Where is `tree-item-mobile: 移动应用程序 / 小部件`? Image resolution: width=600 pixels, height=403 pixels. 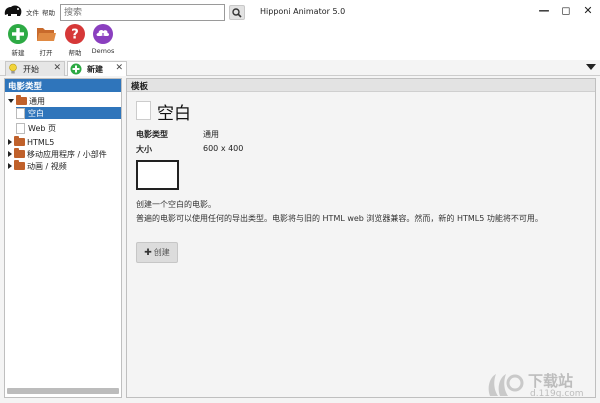 tree-item-mobile: 移动应用程序 / 小部件 is located at coordinates (57, 154).